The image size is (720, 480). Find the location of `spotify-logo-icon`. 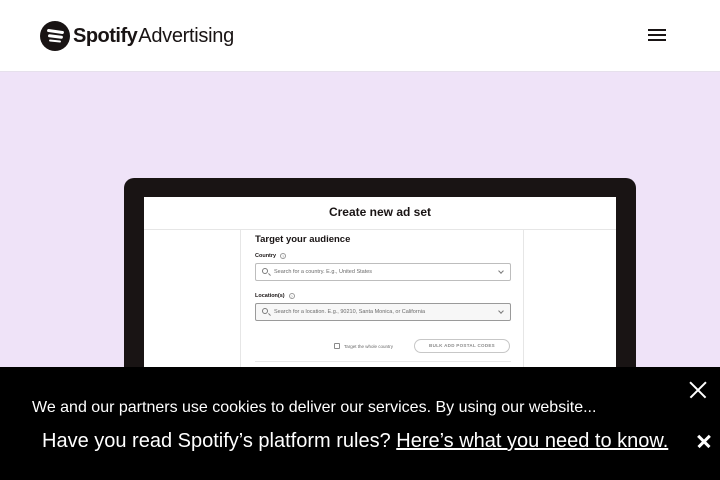

spotify-logo-icon is located at coordinates (55, 36).